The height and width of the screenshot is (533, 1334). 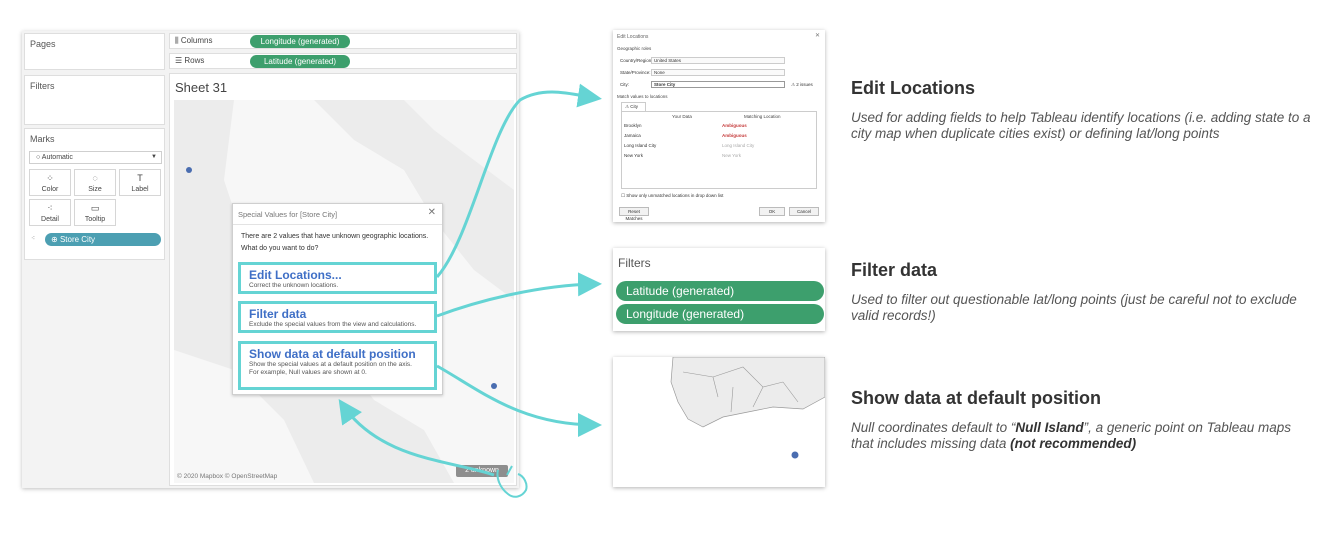 I want to click on arrow-edit-locations, so click(x=518, y=180).